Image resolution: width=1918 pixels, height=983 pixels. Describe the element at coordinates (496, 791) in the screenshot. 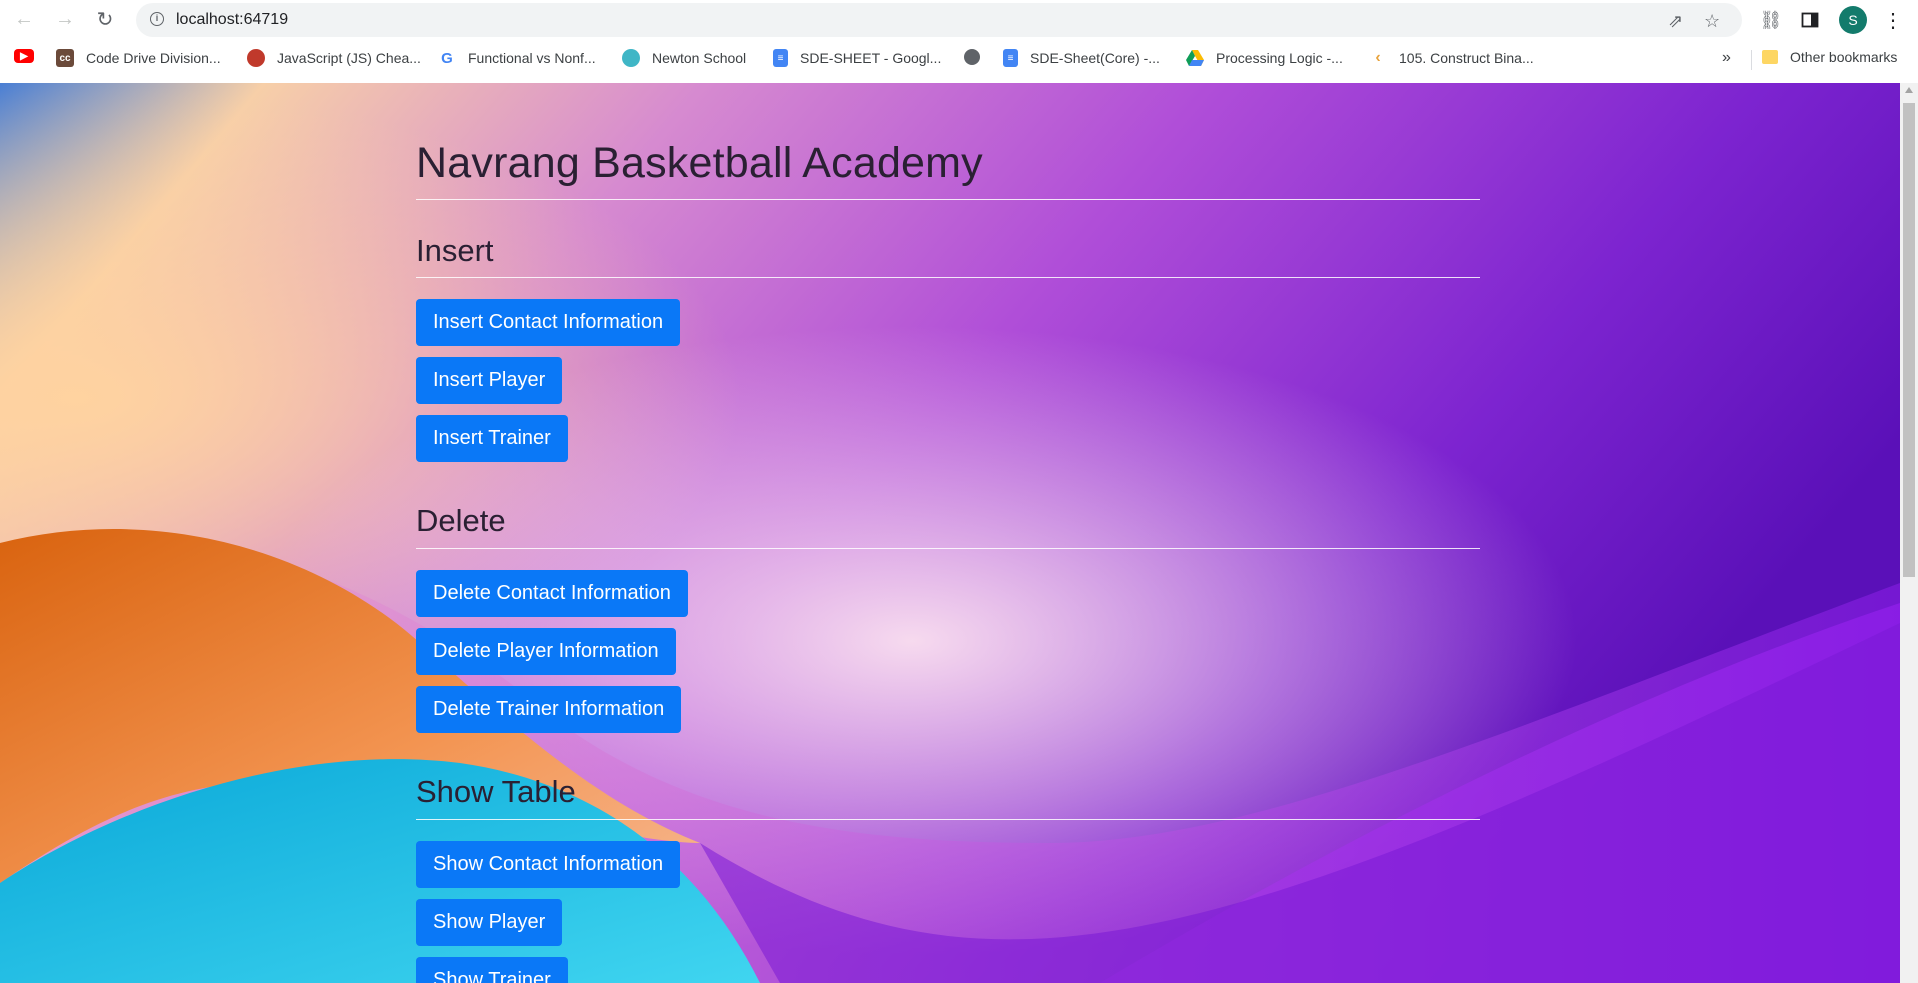

I see `section-heading-show-table: Show Table` at that location.